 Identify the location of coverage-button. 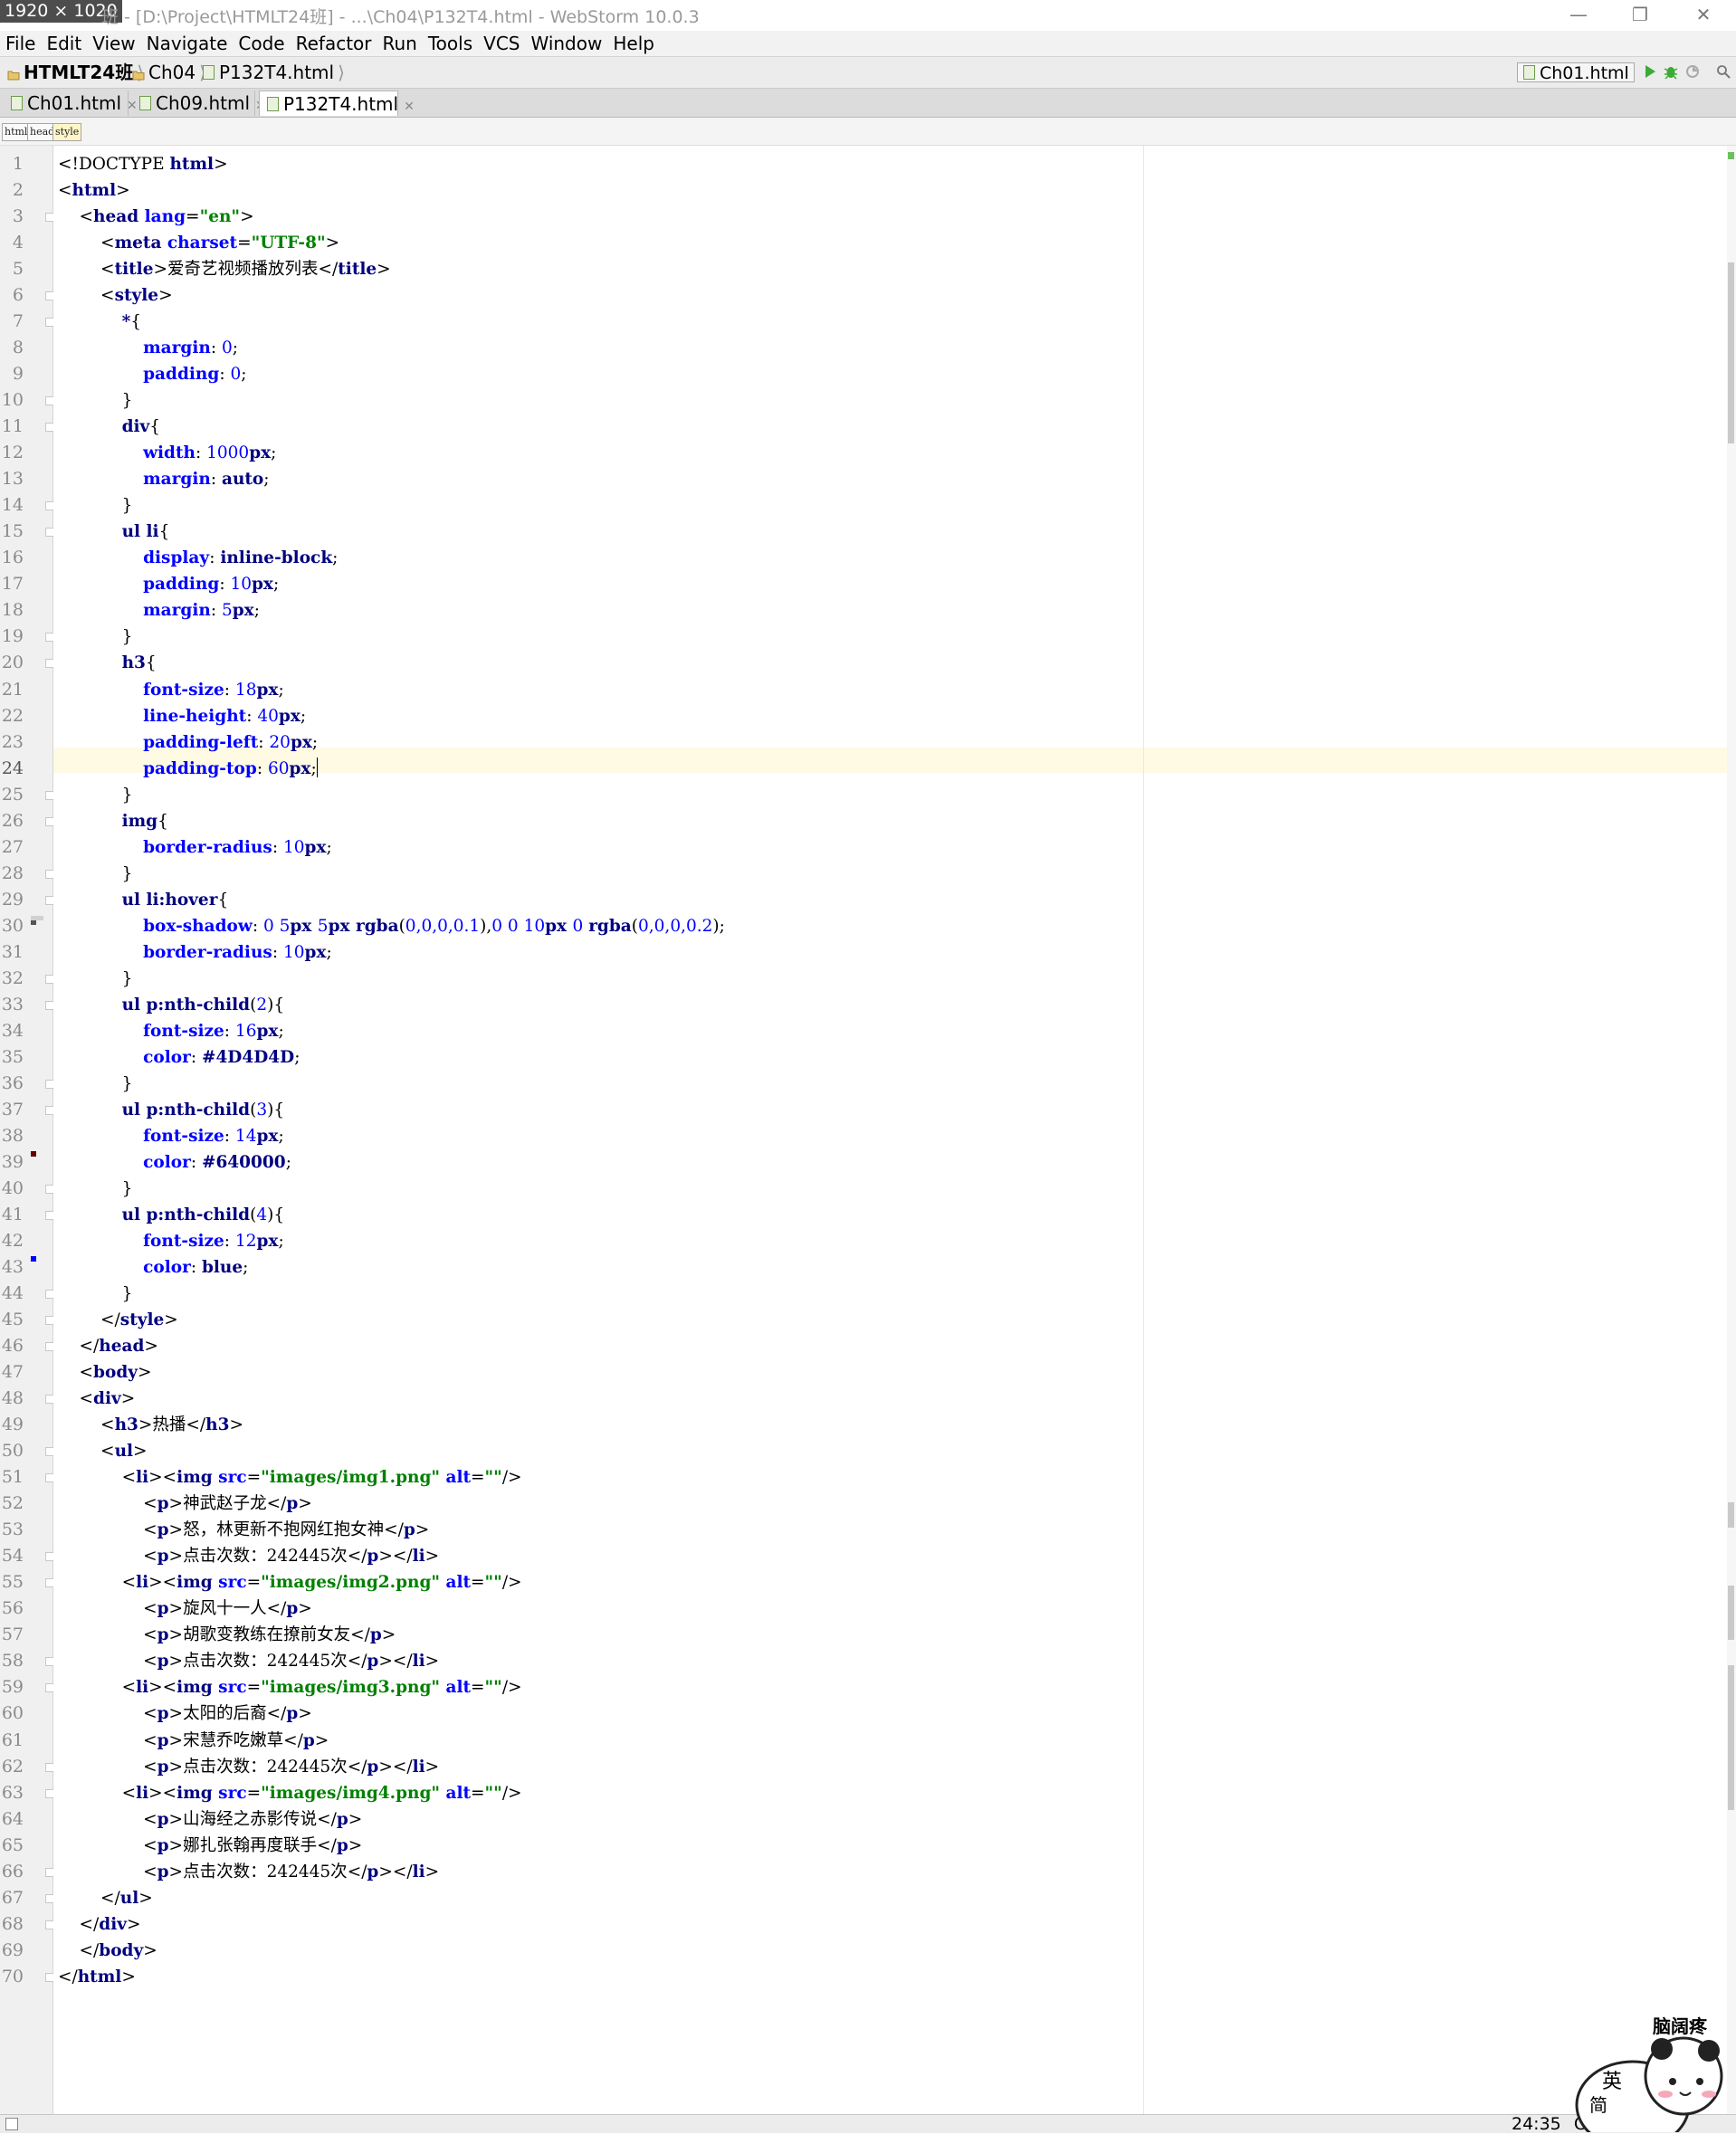
(1692, 73).